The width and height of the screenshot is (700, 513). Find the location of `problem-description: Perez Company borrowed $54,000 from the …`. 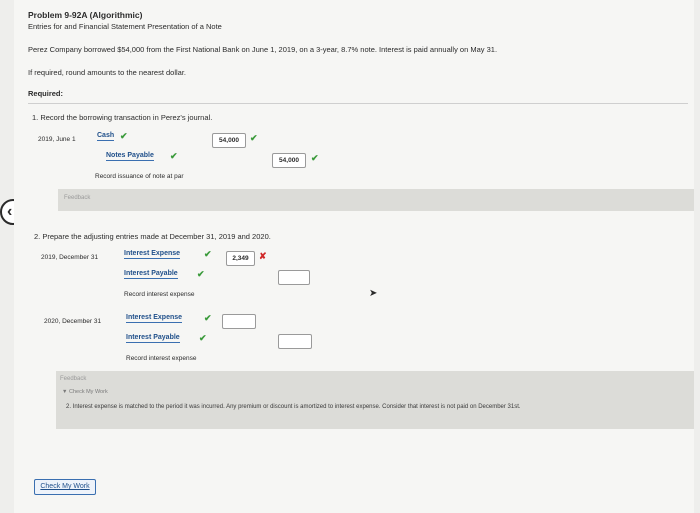

problem-description: Perez Company borrowed $54,000 from the … is located at coordinates (263, 49).